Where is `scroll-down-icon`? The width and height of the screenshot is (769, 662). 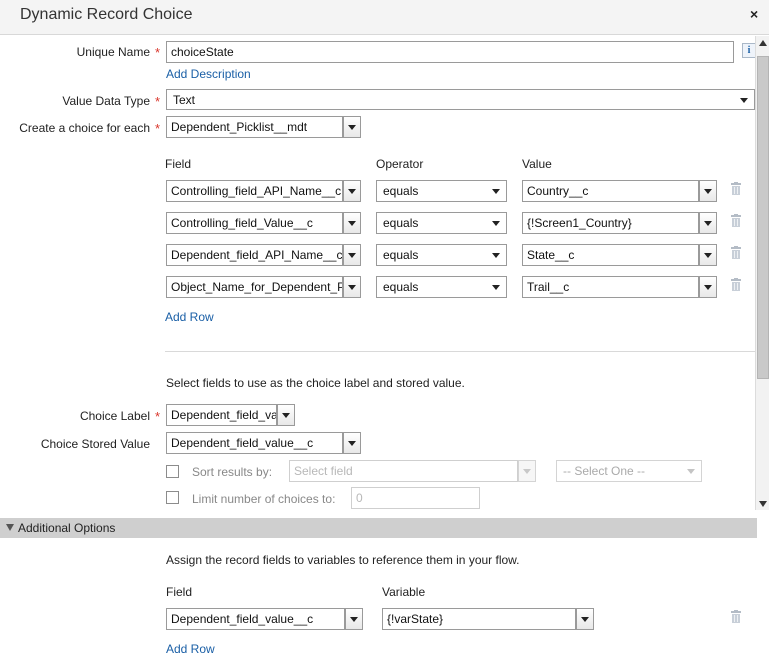
scroll-down-icon is located at coordinates (762, 503).